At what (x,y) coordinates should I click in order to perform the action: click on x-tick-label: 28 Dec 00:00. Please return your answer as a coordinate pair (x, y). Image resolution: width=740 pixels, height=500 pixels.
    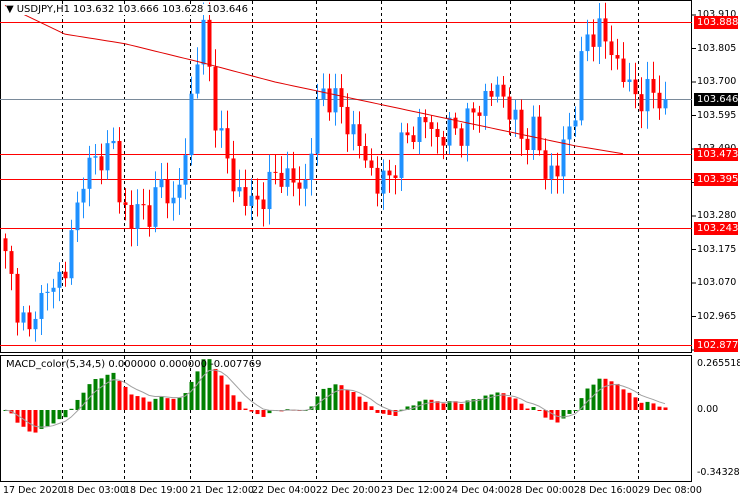
    Looking at the image, I should click on (542, 490).